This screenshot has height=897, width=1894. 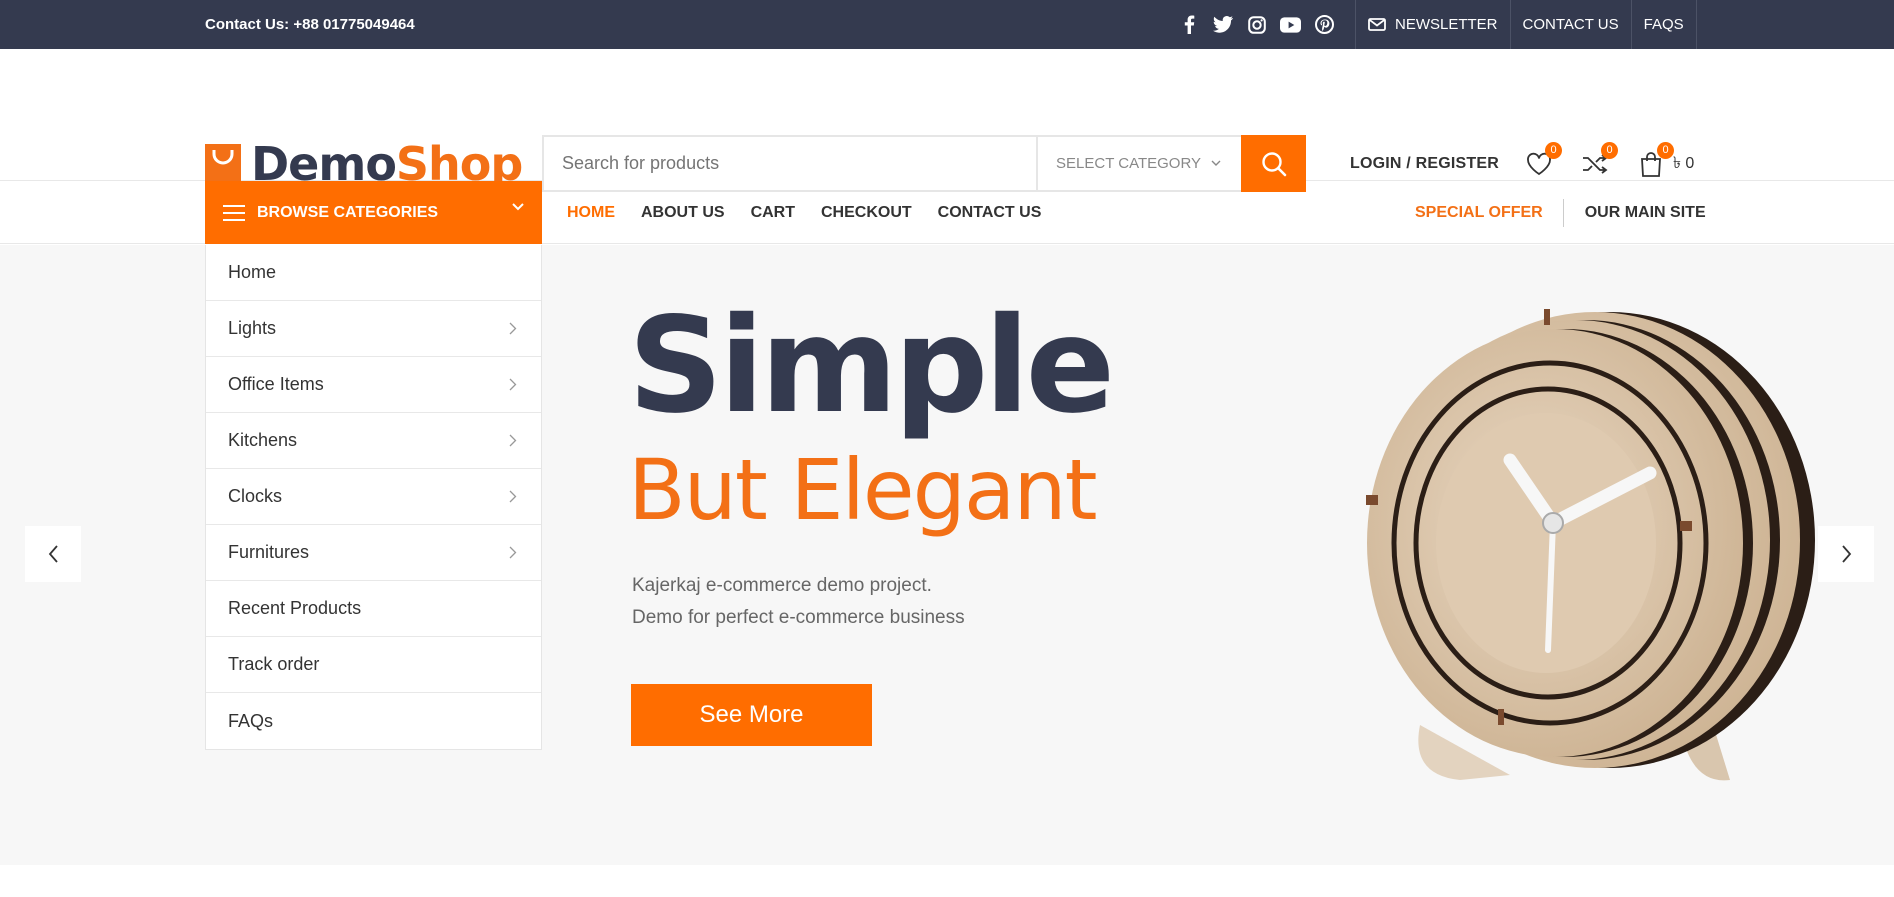 I want to click on cart-button: 0, so click(x=1655, y=159).